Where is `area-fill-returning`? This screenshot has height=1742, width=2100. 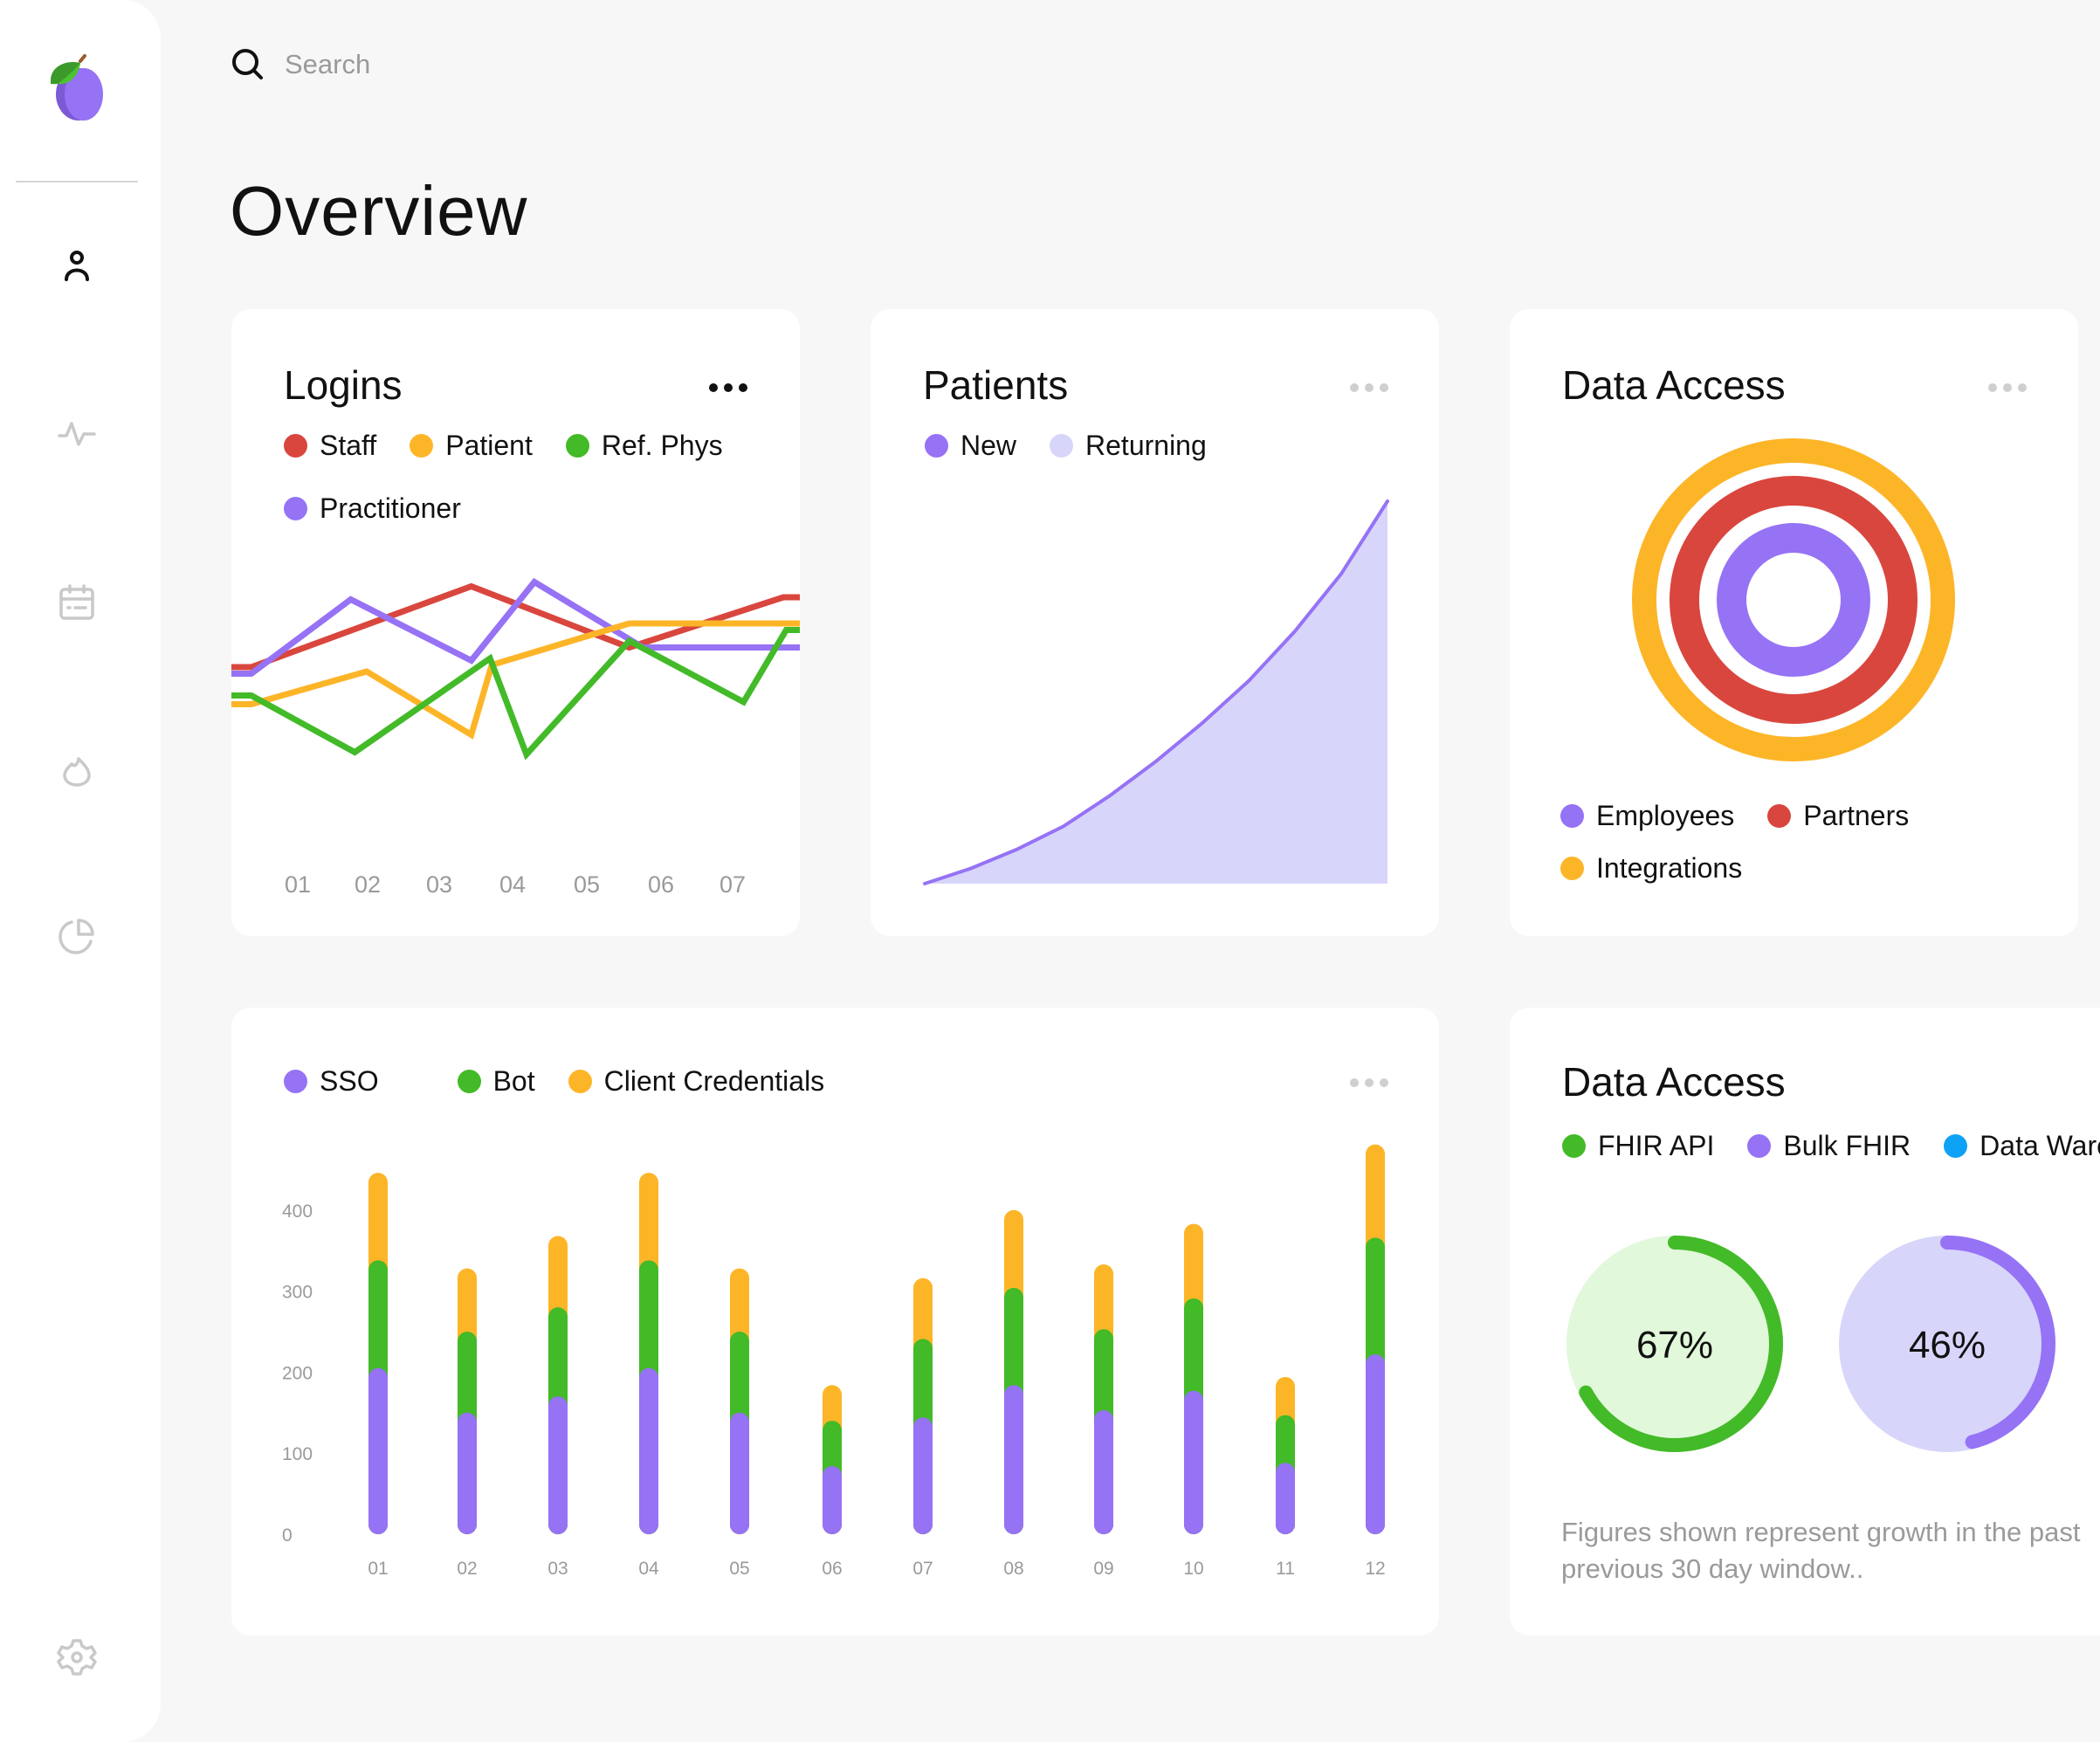
area-fill-returning is located at coordinates (1156, 692).